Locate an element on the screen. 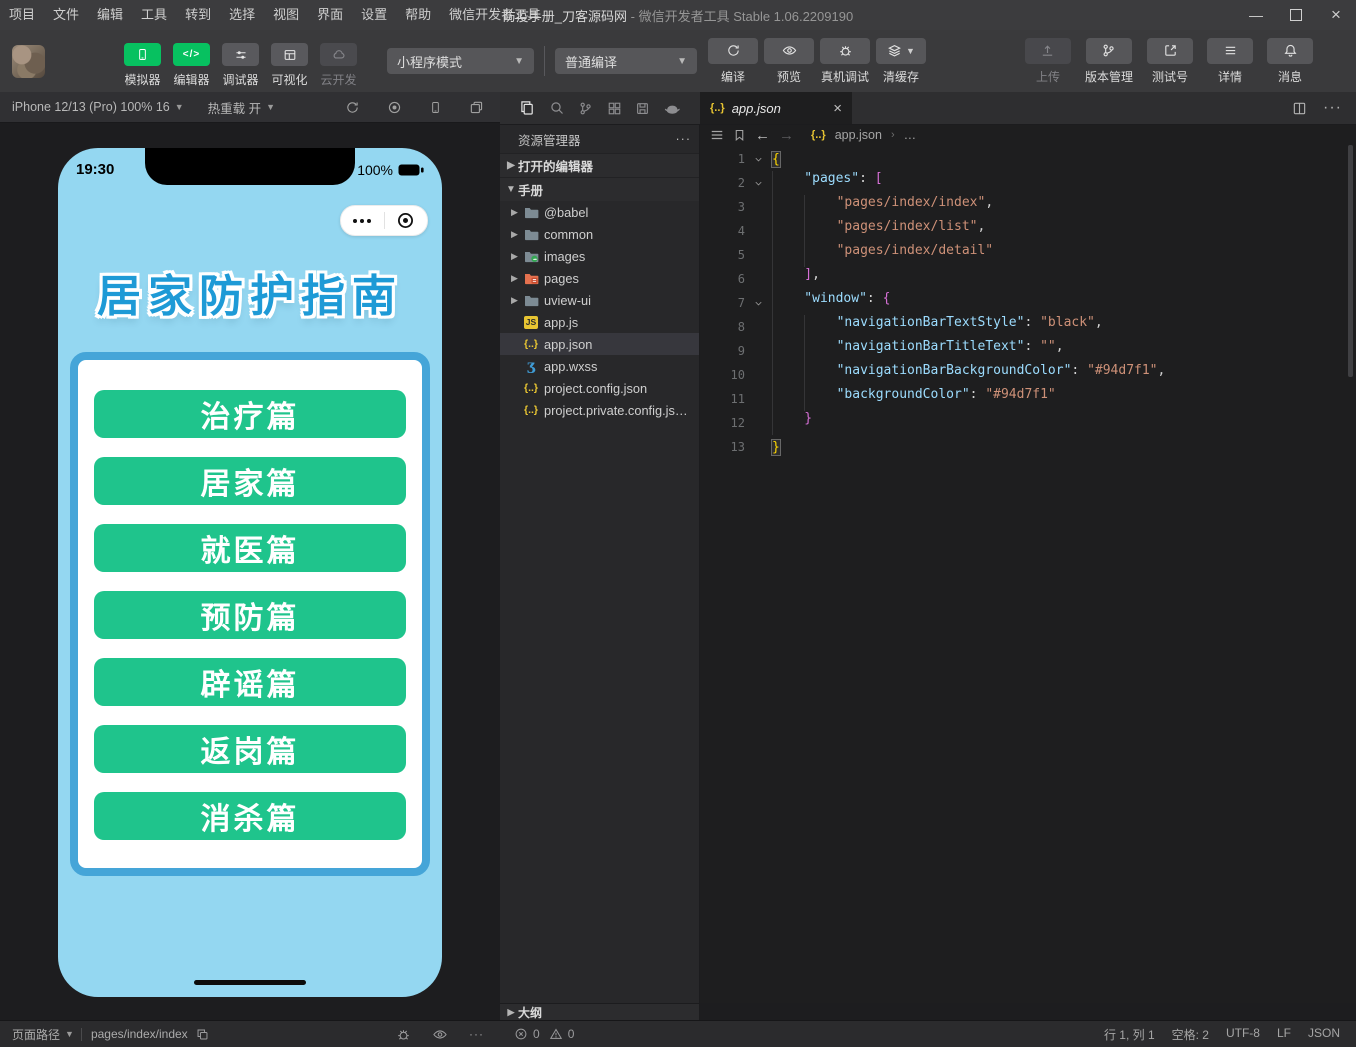 The width and height of the screenshot is (1356, 1047). version-manage-button: 版本管理 is located at coordinates (1109, 61).